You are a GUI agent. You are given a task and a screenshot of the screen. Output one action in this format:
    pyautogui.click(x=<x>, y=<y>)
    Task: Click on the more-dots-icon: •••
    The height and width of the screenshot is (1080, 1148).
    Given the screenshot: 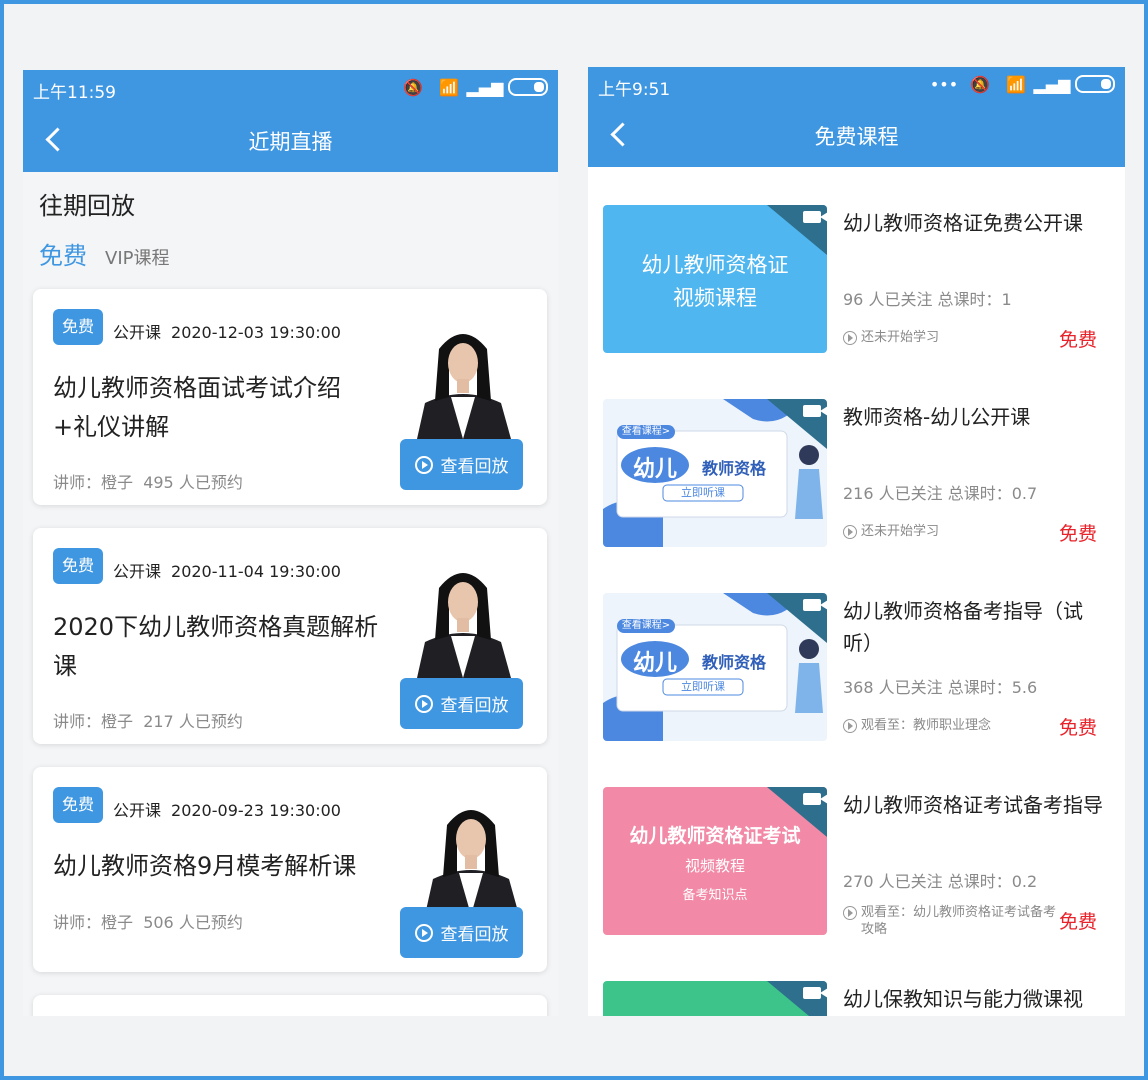 What is the action you would take?
    pyautogui.click(x=944, y=84)
    